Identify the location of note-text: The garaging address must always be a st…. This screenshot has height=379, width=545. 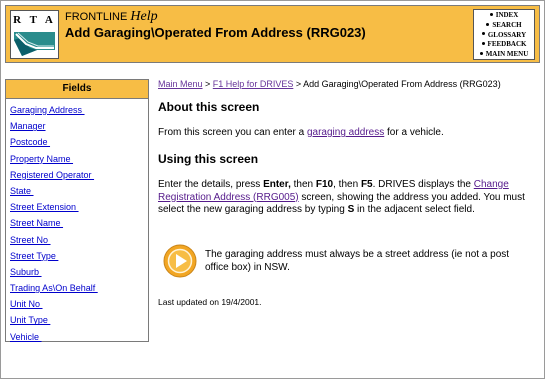
(357, 261).